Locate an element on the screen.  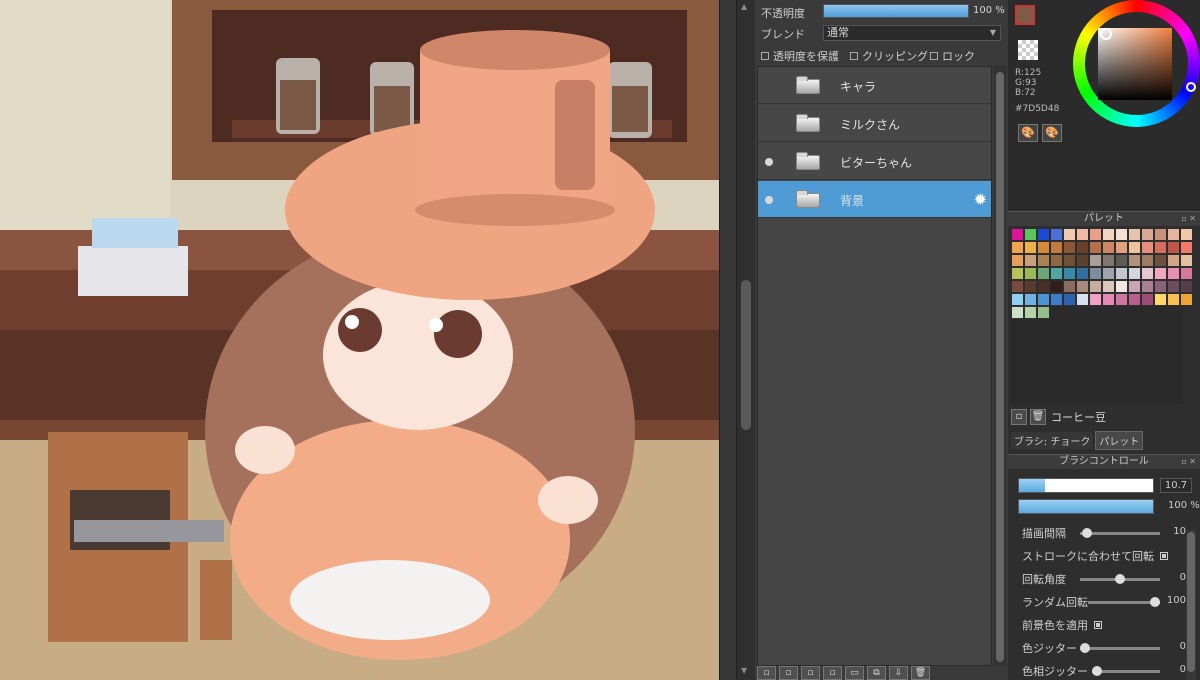
spacing-row: 描画間隔 10 is located at coordinates (1104, 533).